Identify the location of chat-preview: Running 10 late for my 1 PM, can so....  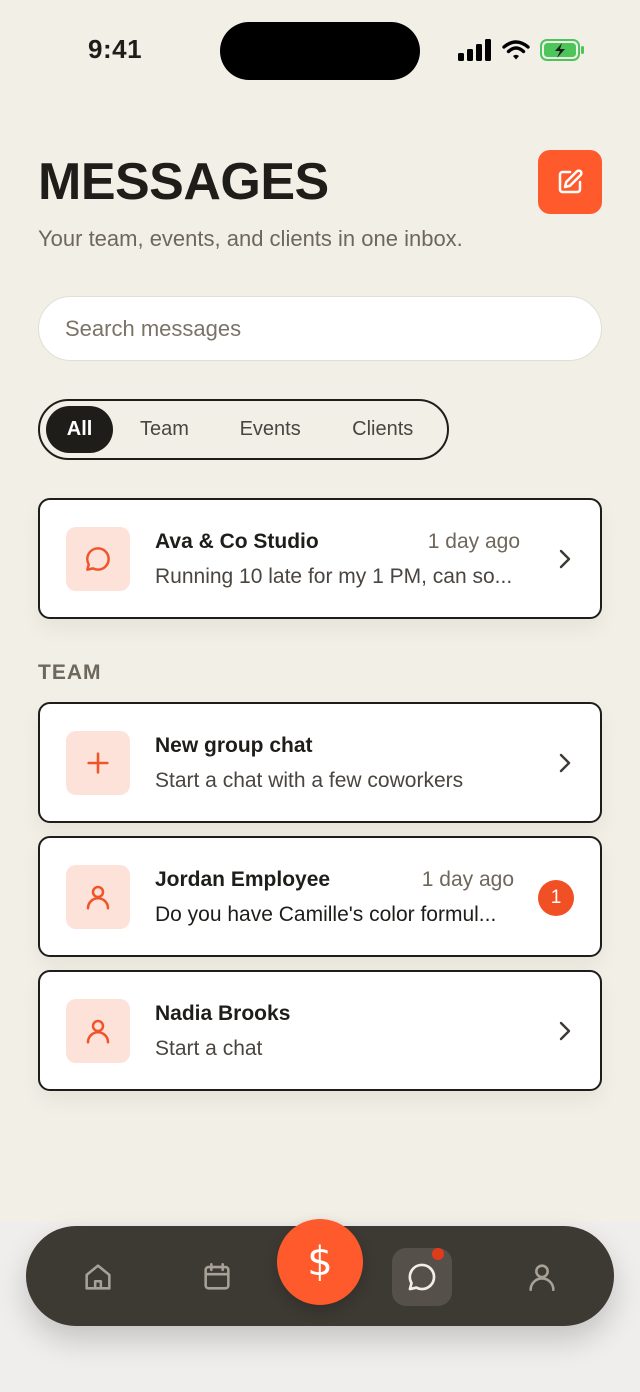
(334, 576).